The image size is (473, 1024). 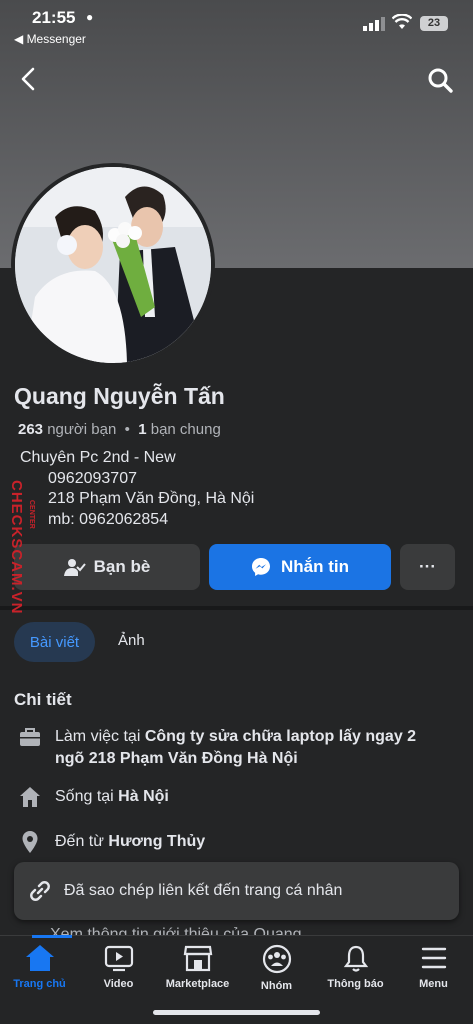 I want to click on lives-place: Hà Nội, so click(x=143, y=796).